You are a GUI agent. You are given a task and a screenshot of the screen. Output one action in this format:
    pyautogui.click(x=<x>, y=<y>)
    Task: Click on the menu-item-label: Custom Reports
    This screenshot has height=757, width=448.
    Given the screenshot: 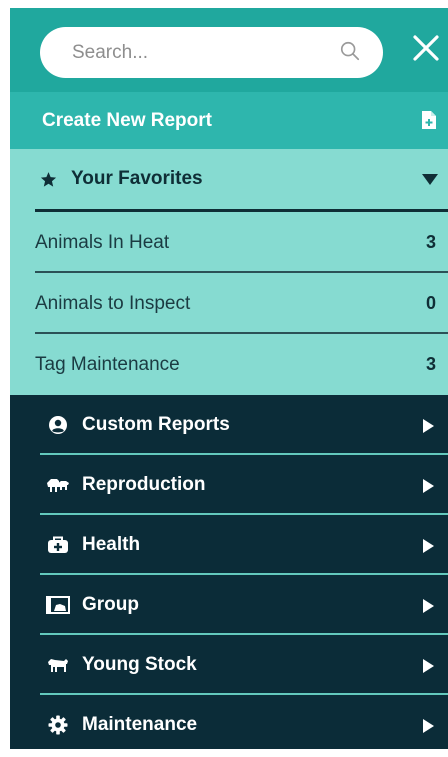 What is the action you would take?
    pyautogui.click(x=156, y=424)
    